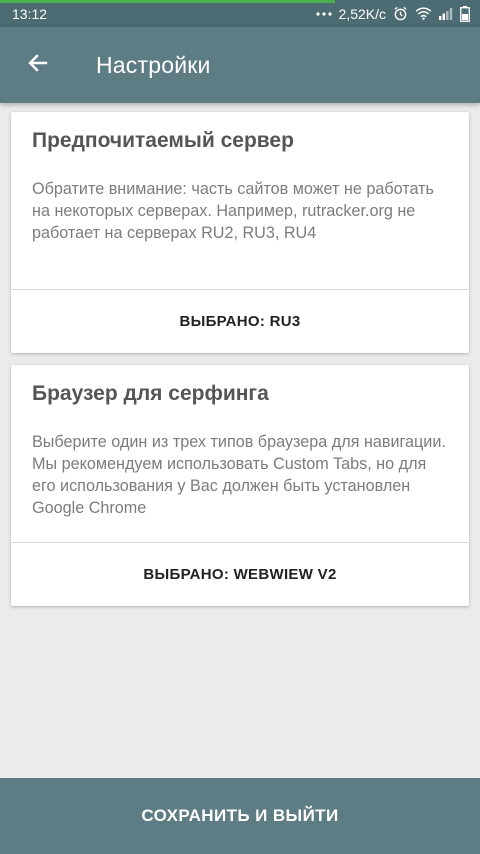 This screenshot has width=480, height=854. I want to click on back-button, so click(38, 65).